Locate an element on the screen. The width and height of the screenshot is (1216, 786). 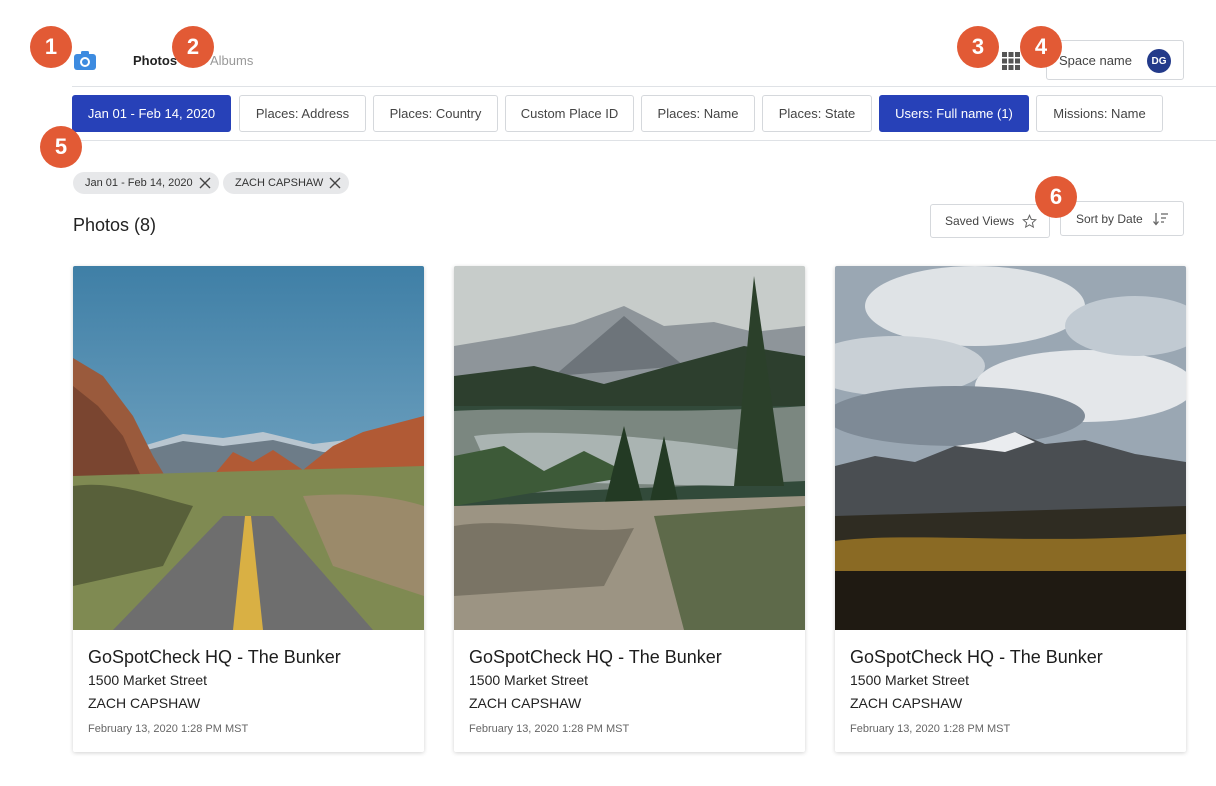
sort-button: Sort by Date is located at coordinates (1122, 218).